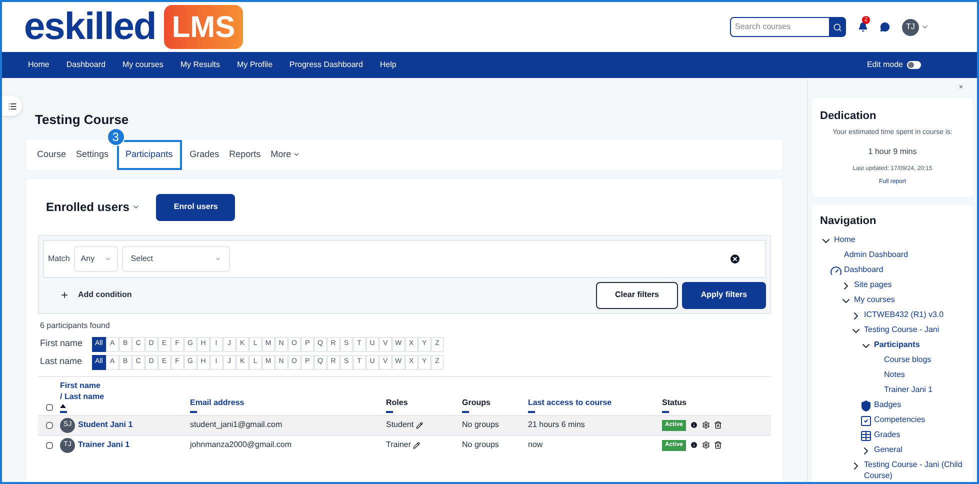 The height and width of the screenshot is (484, 979). I want to click on course-tab: Course, so click(51, 155).